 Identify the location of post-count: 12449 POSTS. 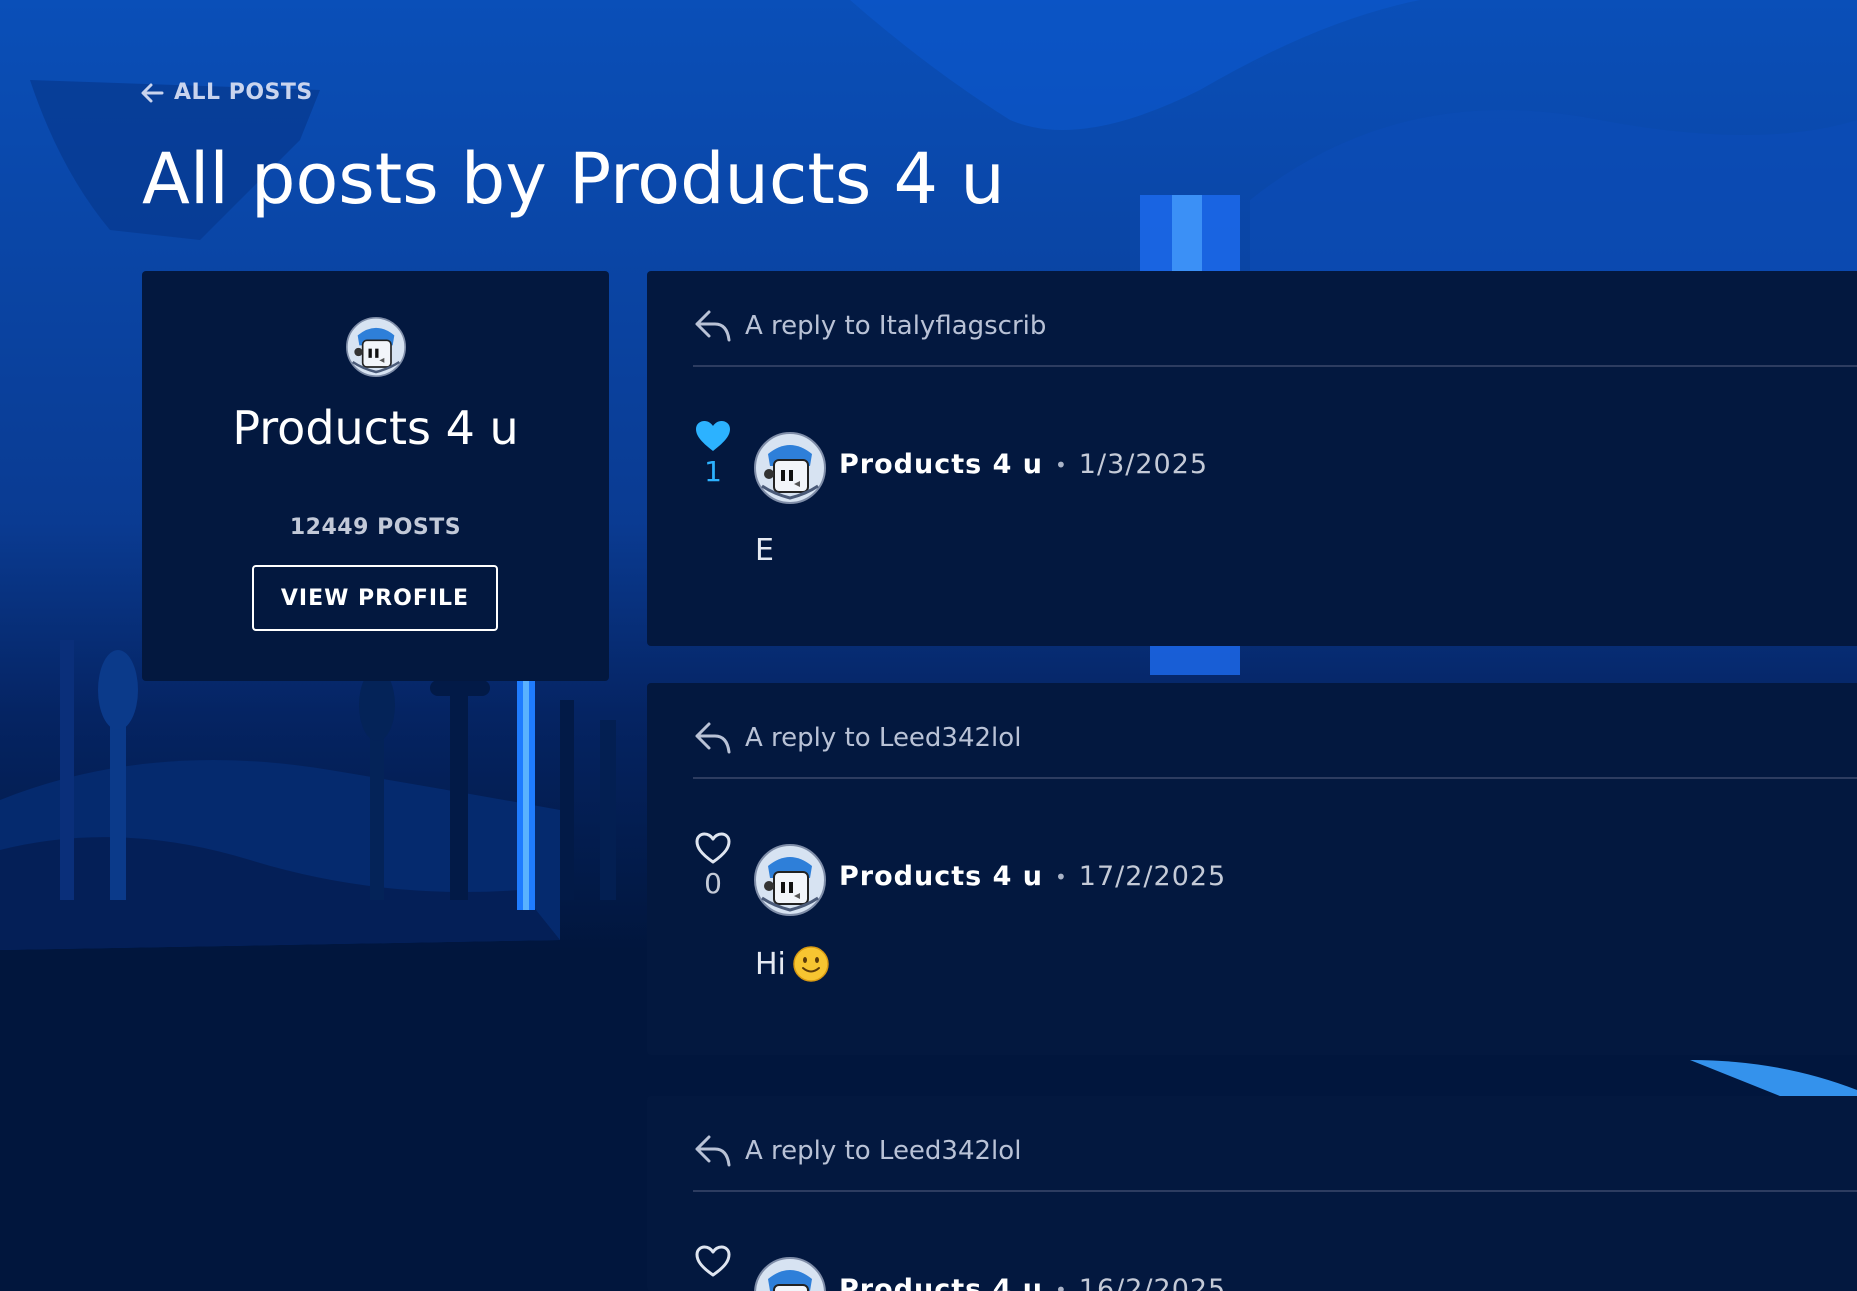
(375, 527).